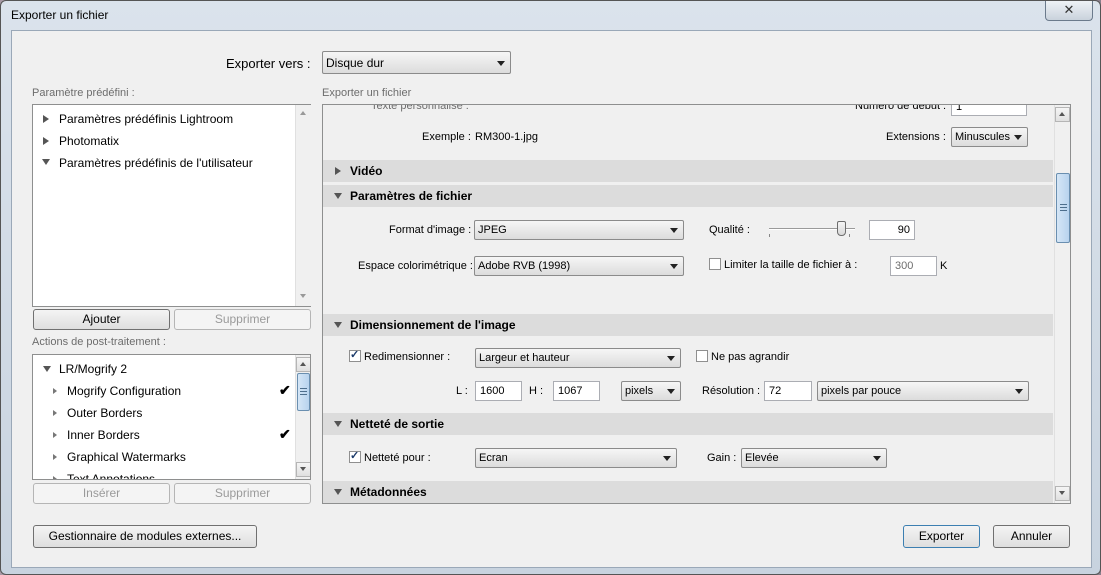 The width and height of the screenshot is (1101, 575). I want to click on section-metadata-header: Métadonnées, so click(688, 492).